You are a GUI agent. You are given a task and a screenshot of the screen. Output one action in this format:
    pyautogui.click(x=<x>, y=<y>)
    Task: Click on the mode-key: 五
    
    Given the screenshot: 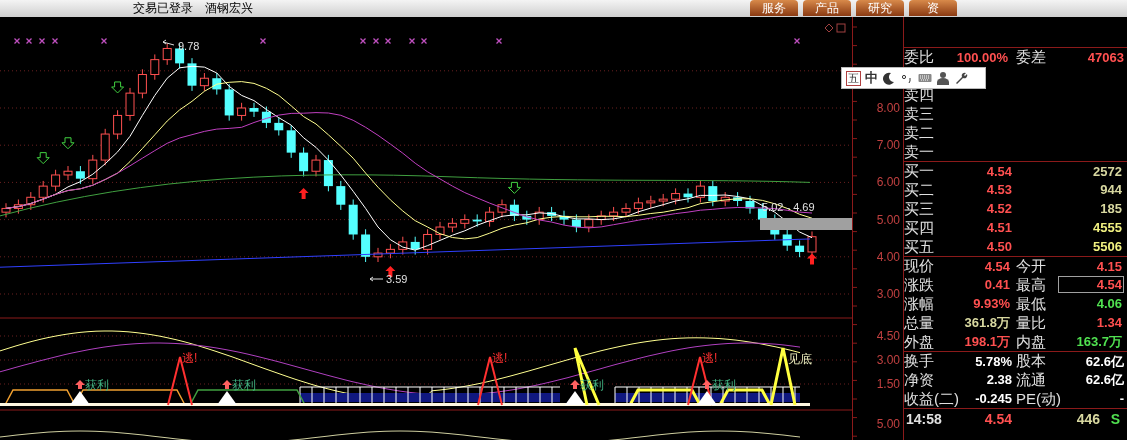 What is the action you would take?
    pyautogui.click(x=853, y=78)
    